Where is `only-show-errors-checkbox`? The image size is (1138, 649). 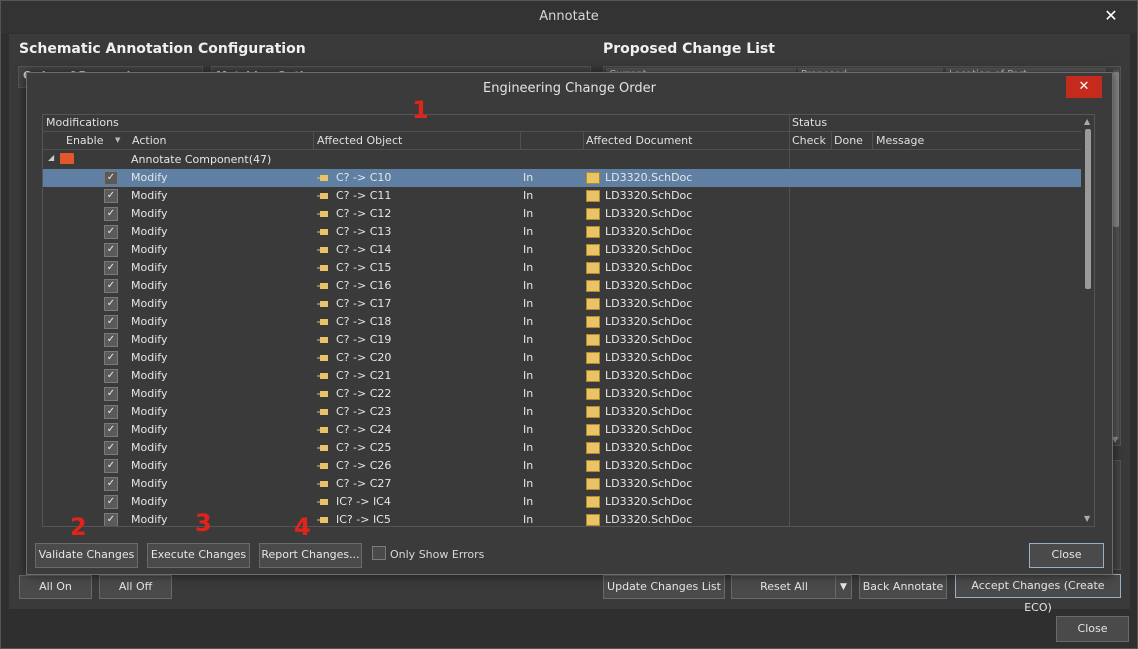
only-show-errors-checkbox is located at coordinates (379, 553).